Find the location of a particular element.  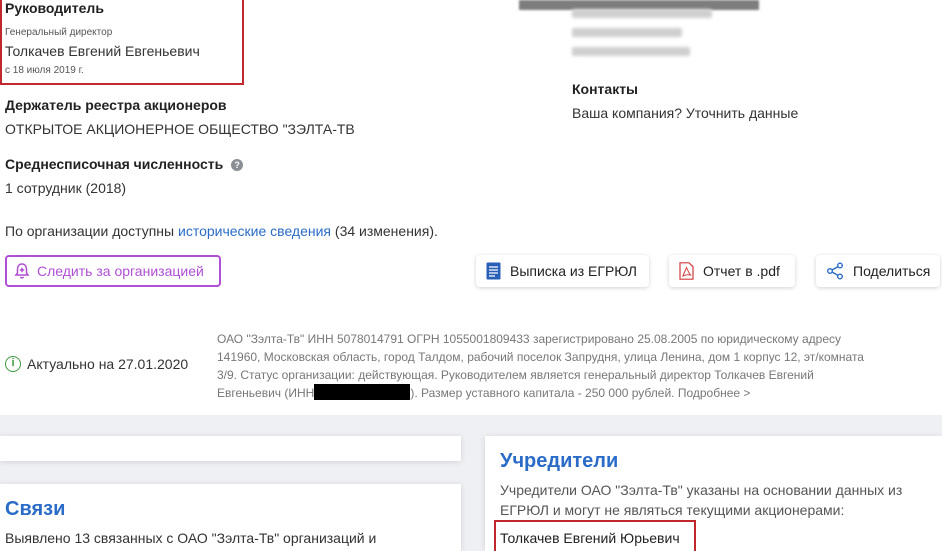

summary-line-4-pre: Евгеньевич (ИНН is located at coordinates (266, 393).